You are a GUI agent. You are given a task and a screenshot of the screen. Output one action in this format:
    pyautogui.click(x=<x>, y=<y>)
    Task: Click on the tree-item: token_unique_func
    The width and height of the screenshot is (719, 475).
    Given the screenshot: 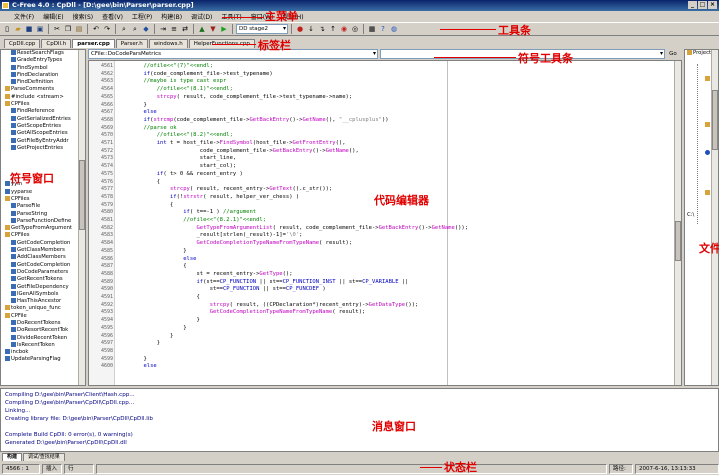 What is the action you would take?
    pyautogui.click(x=39, y=308)
    